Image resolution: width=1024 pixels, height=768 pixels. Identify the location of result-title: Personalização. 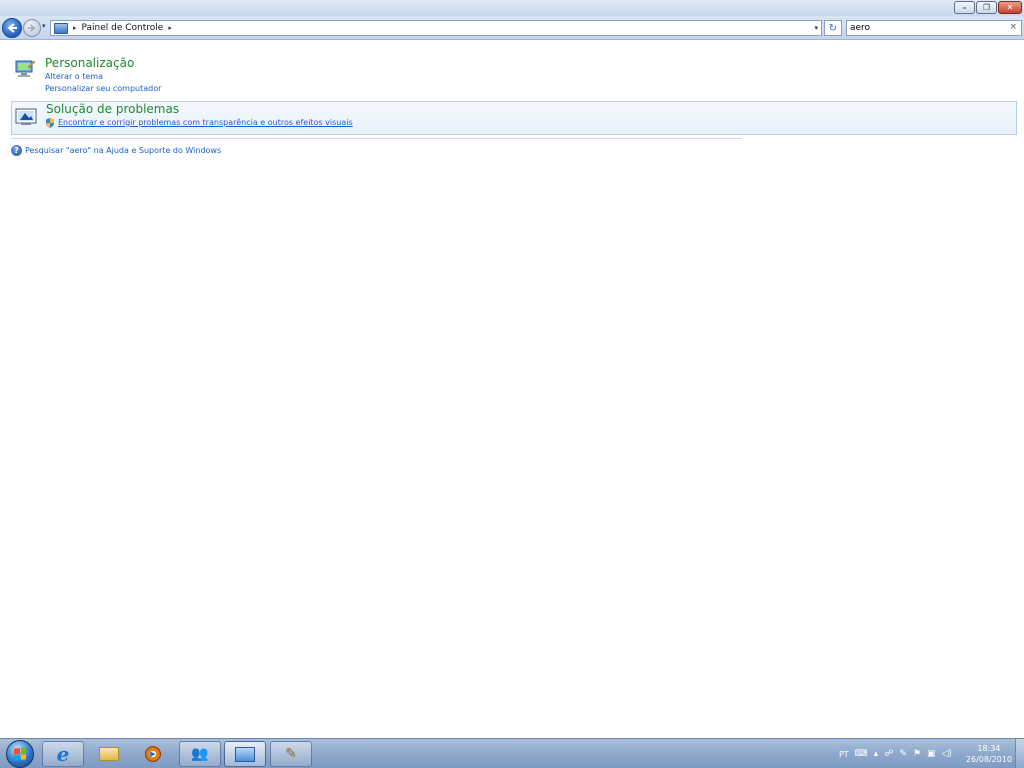
(89, 63).